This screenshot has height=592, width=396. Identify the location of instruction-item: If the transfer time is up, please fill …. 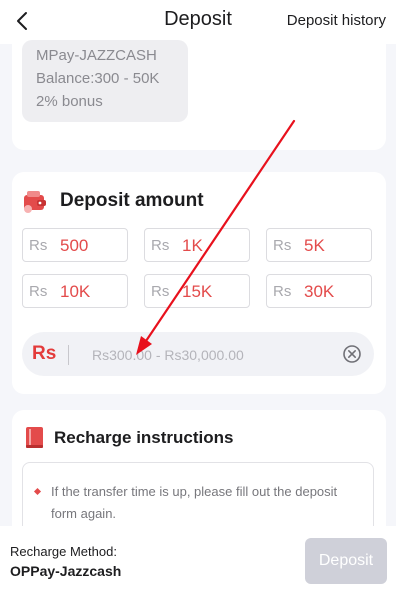
(194, 502).